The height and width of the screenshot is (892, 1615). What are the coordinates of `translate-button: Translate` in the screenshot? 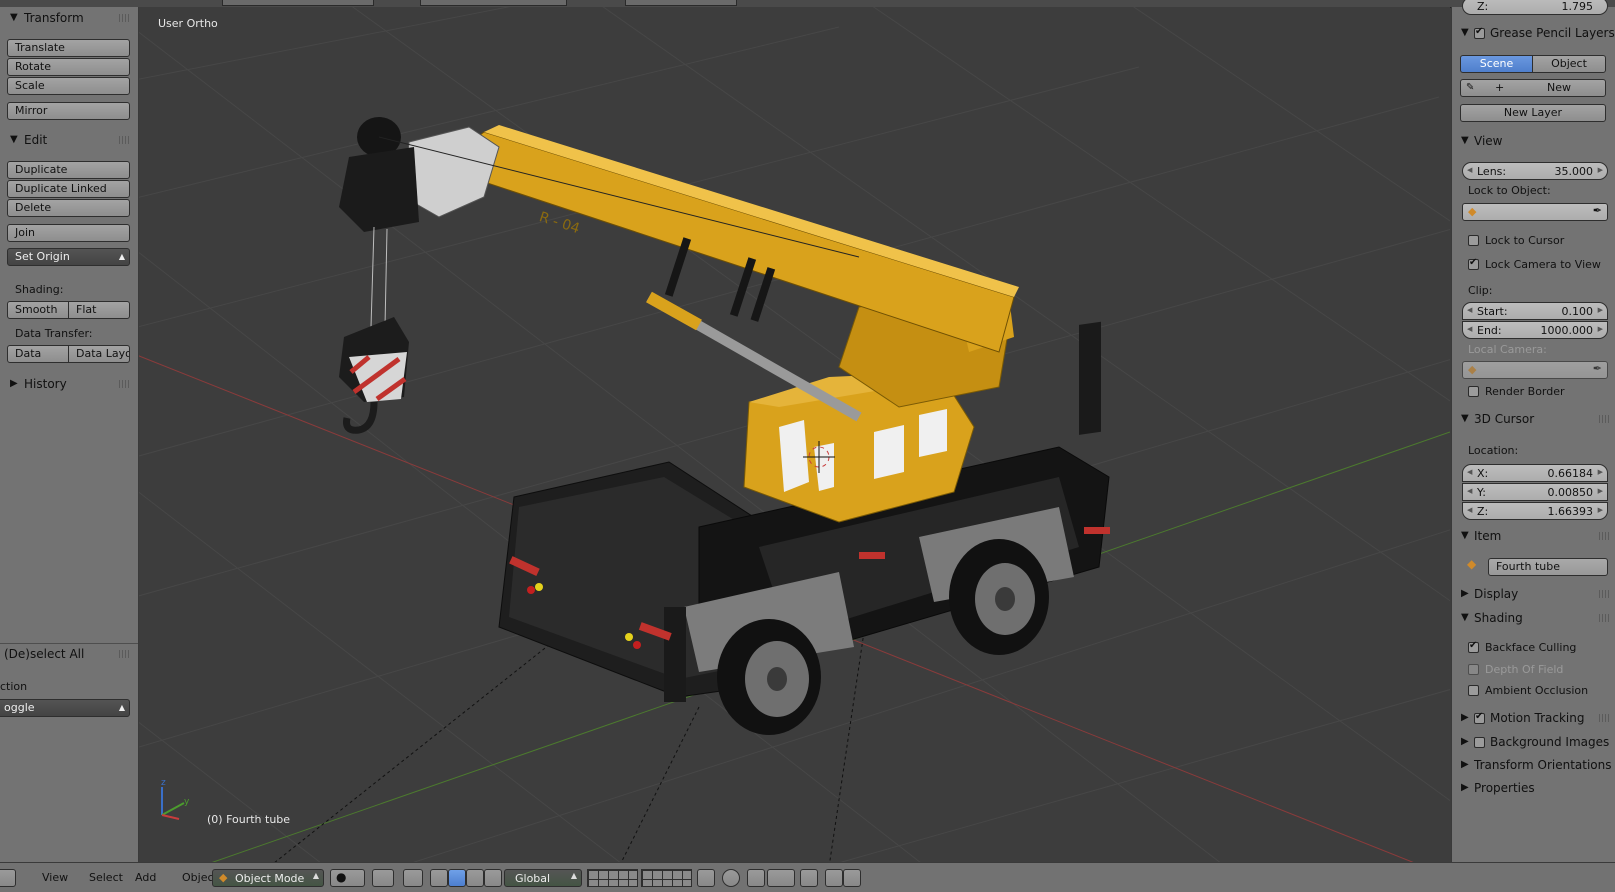 It's located at (68, 48).